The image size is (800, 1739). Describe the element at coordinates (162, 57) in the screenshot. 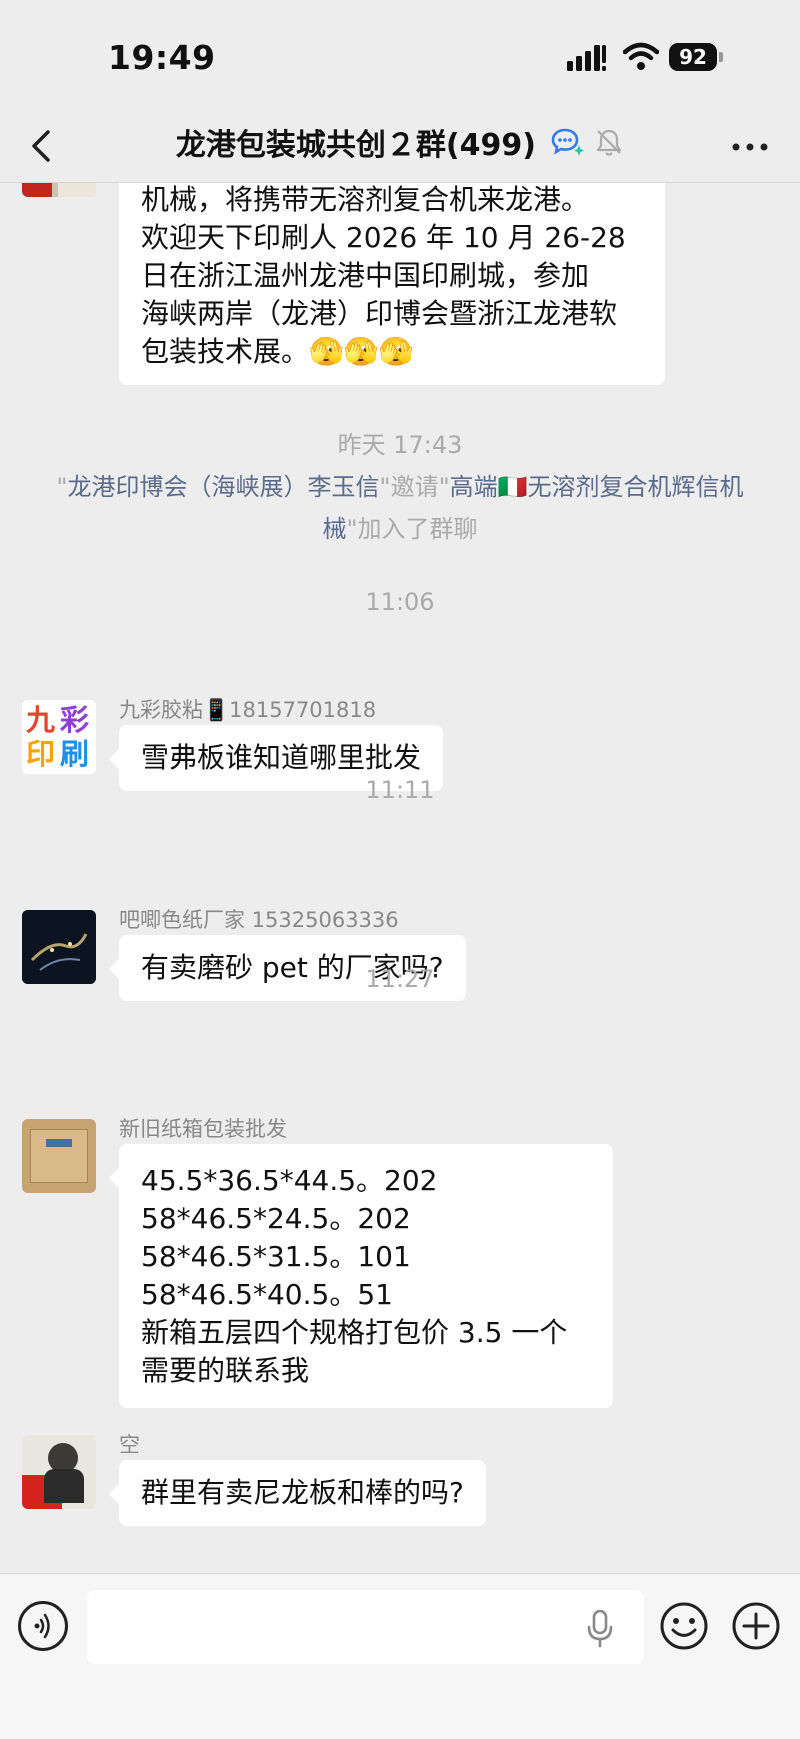

I see `status-time: 19:49` at that location.